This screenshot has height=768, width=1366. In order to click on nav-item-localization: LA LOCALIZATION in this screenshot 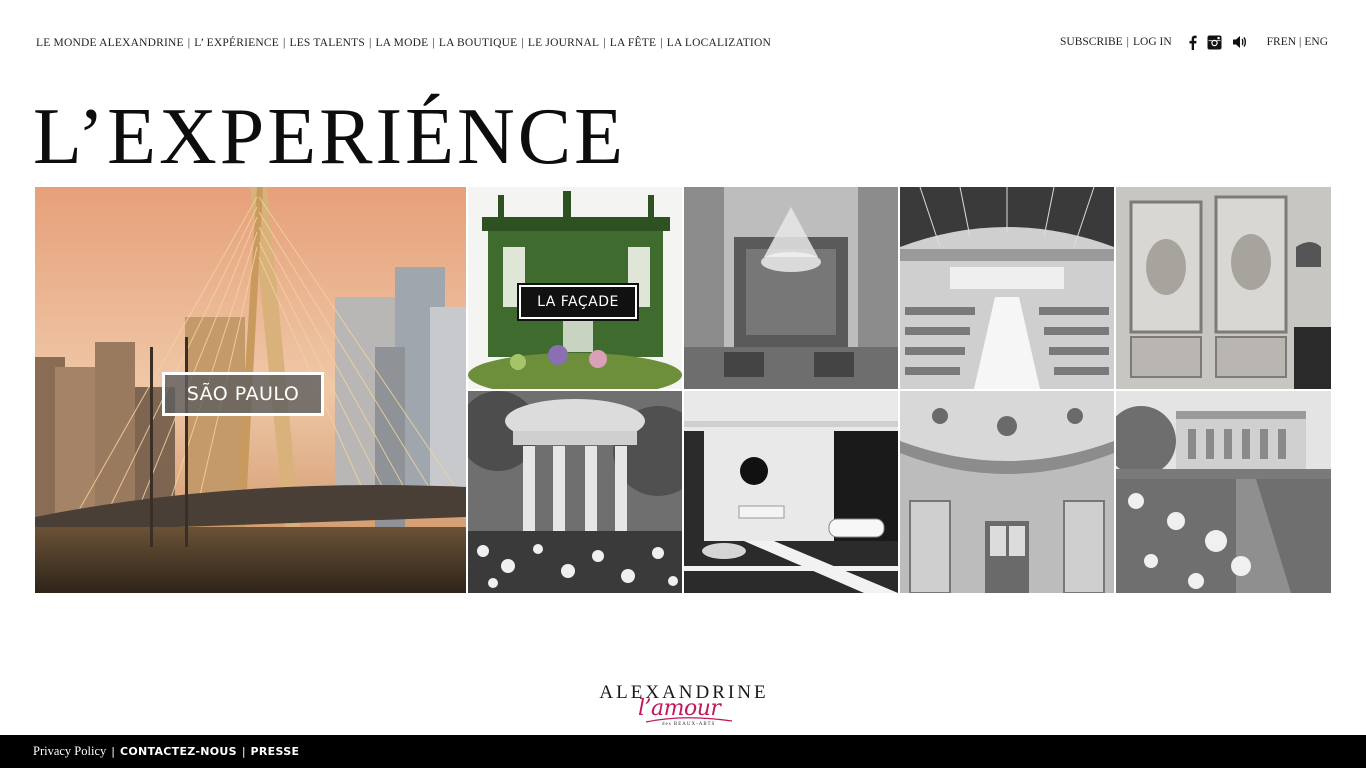, I will do `click(719, 43)`.